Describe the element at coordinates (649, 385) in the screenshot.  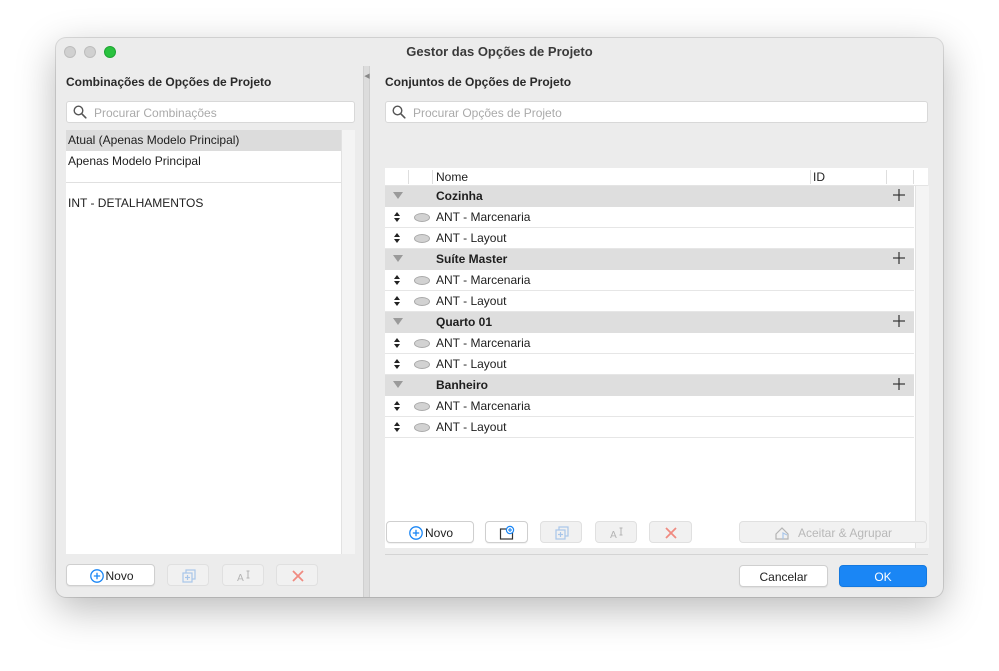
I see `option-group-row: Banheiro` at that location.